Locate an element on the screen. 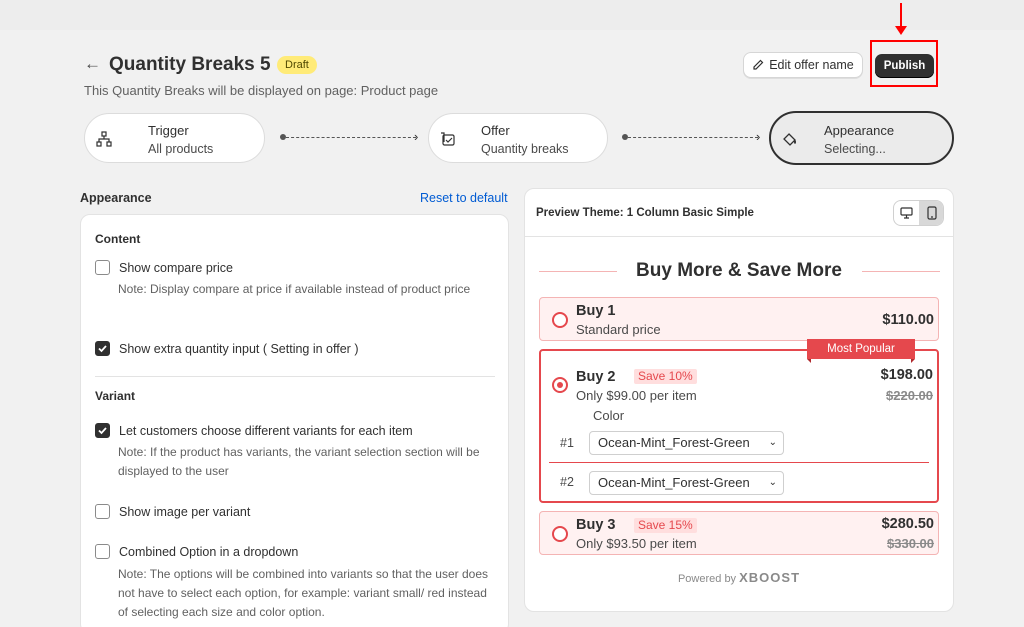  variant-1-value: Ocean-Mint_Forest-Green is located at coordinates (674, 442).